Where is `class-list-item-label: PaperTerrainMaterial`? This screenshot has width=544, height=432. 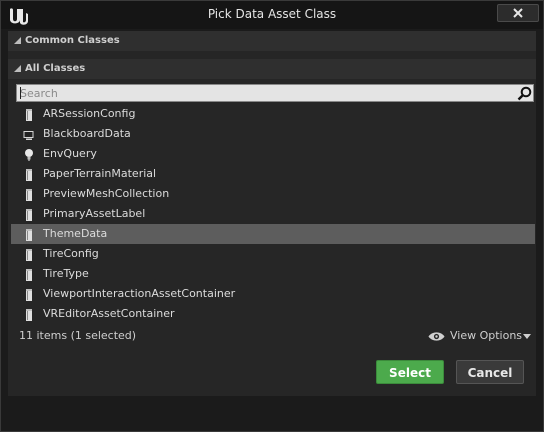 class-list-item-label: PaperTerrainMaterial is located at coordinates (100, 173).